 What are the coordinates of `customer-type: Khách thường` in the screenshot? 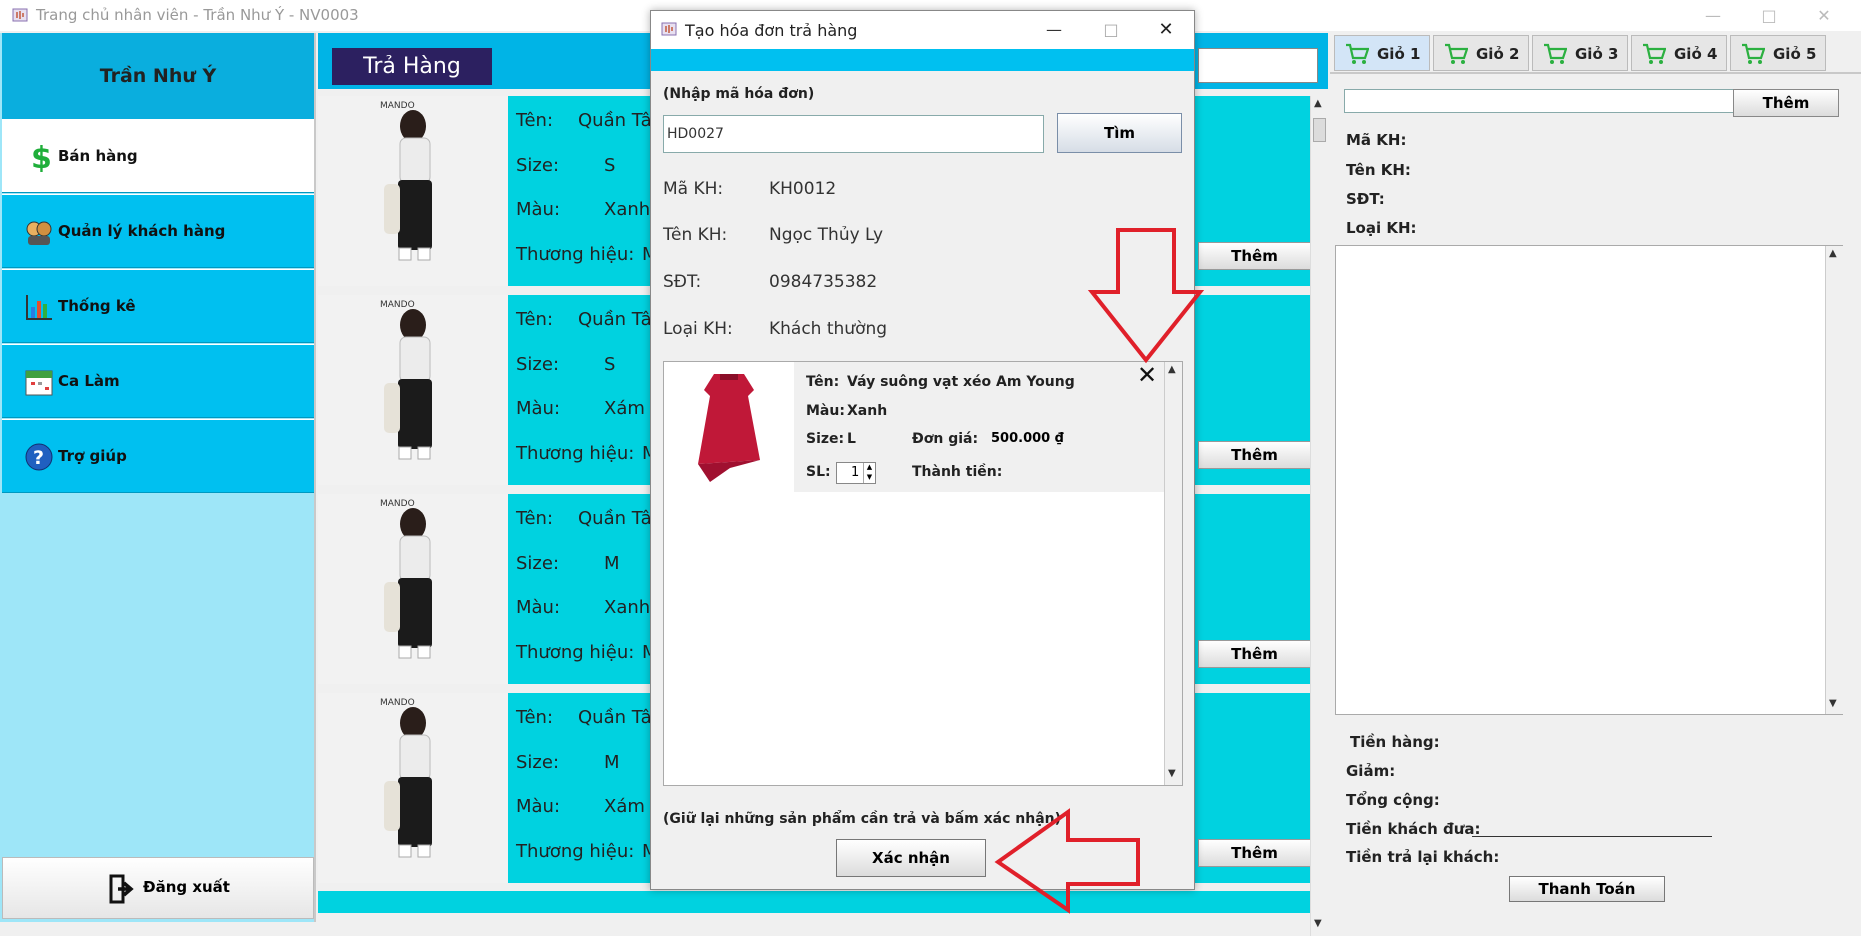 It's located at (828, 329).